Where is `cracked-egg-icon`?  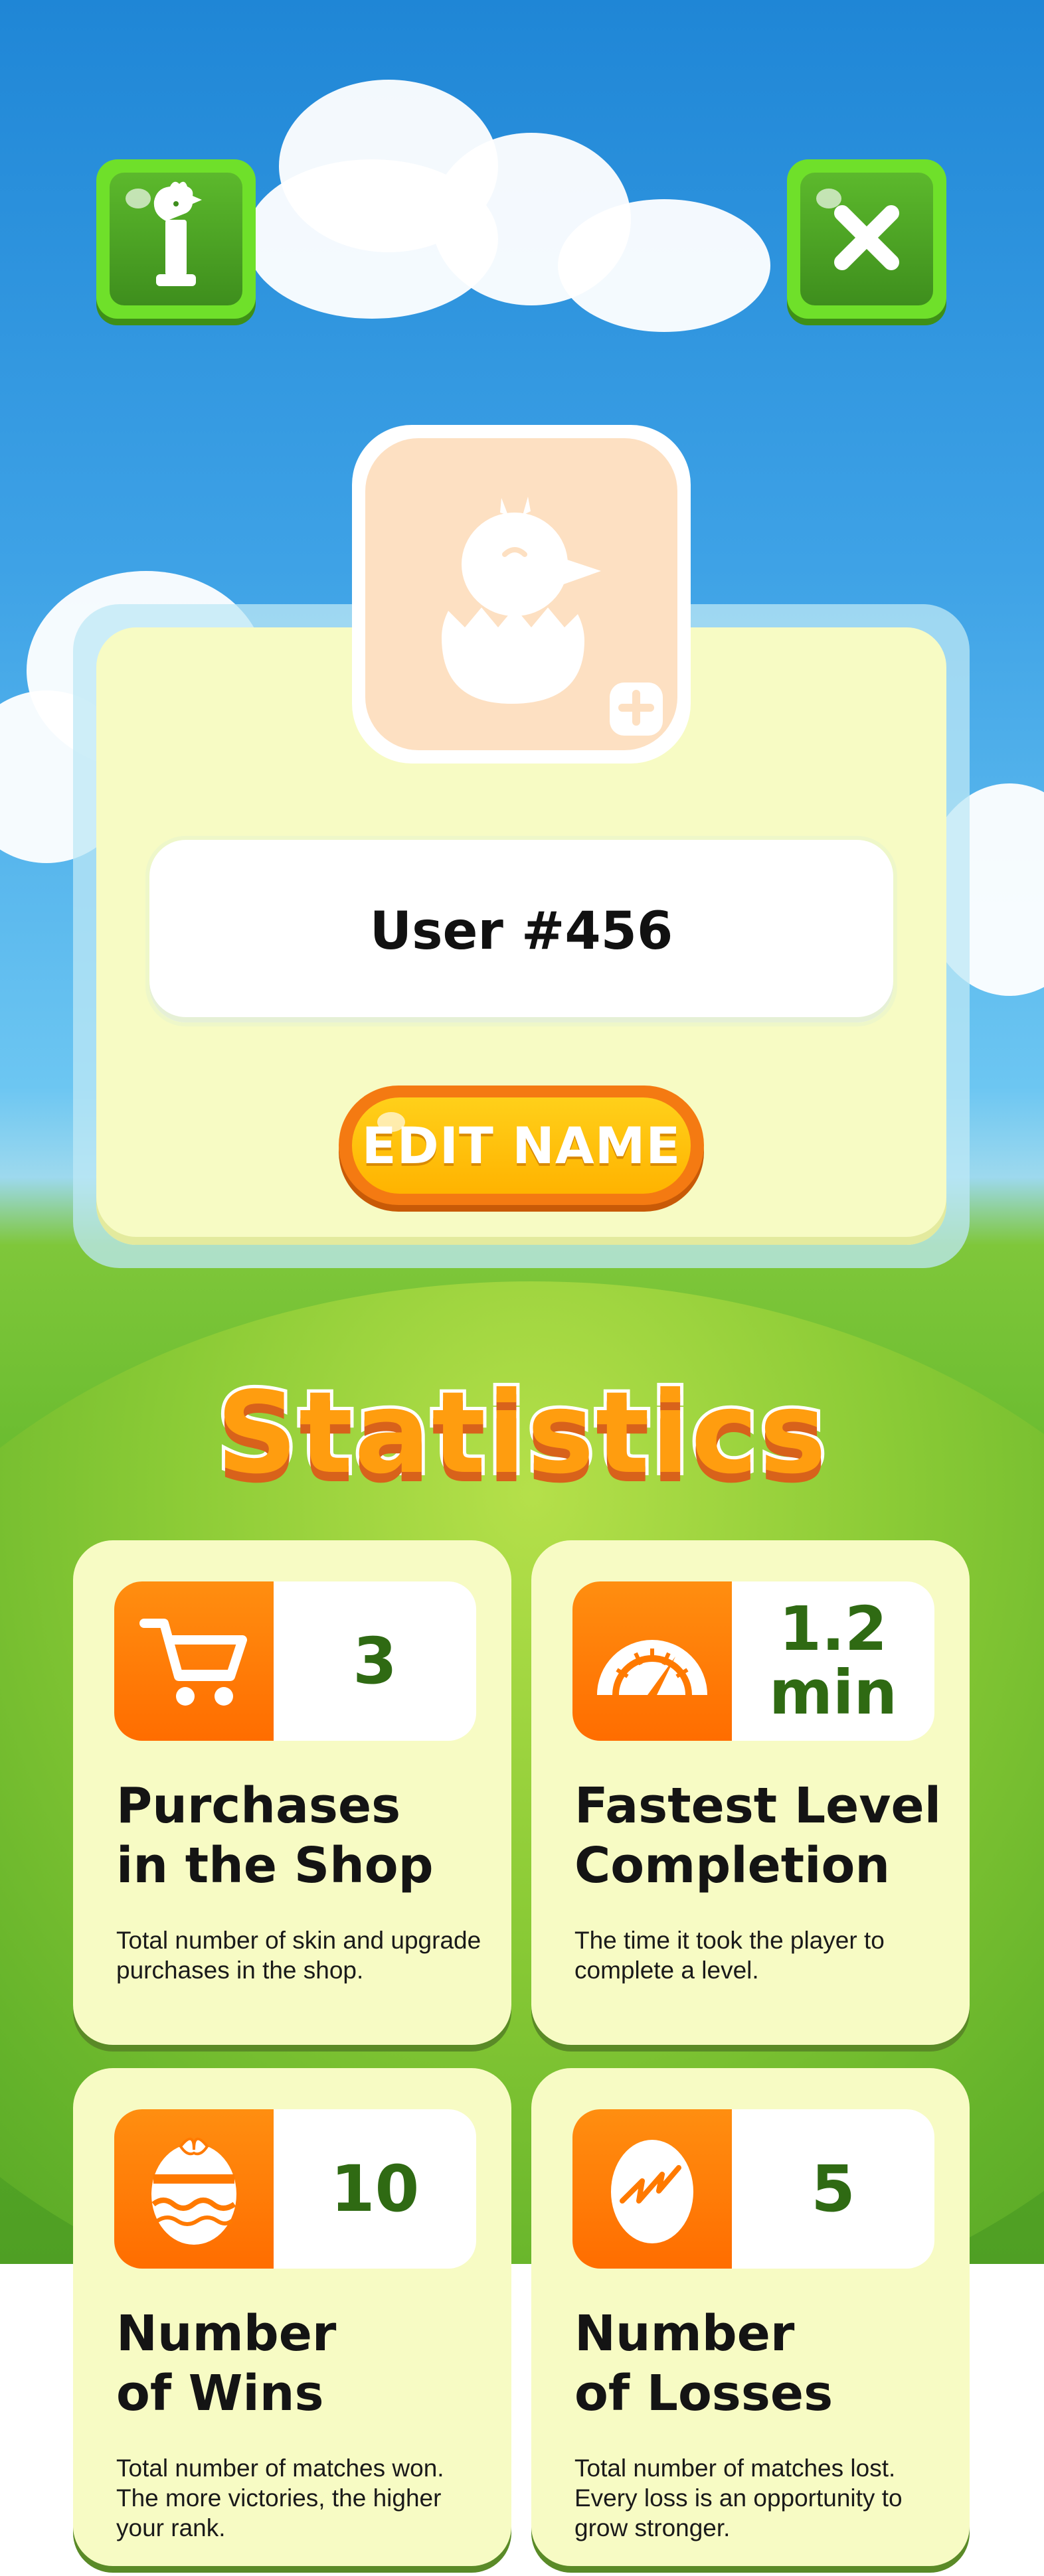
cracked-egg-icon is located at coordinates (652, 2189).